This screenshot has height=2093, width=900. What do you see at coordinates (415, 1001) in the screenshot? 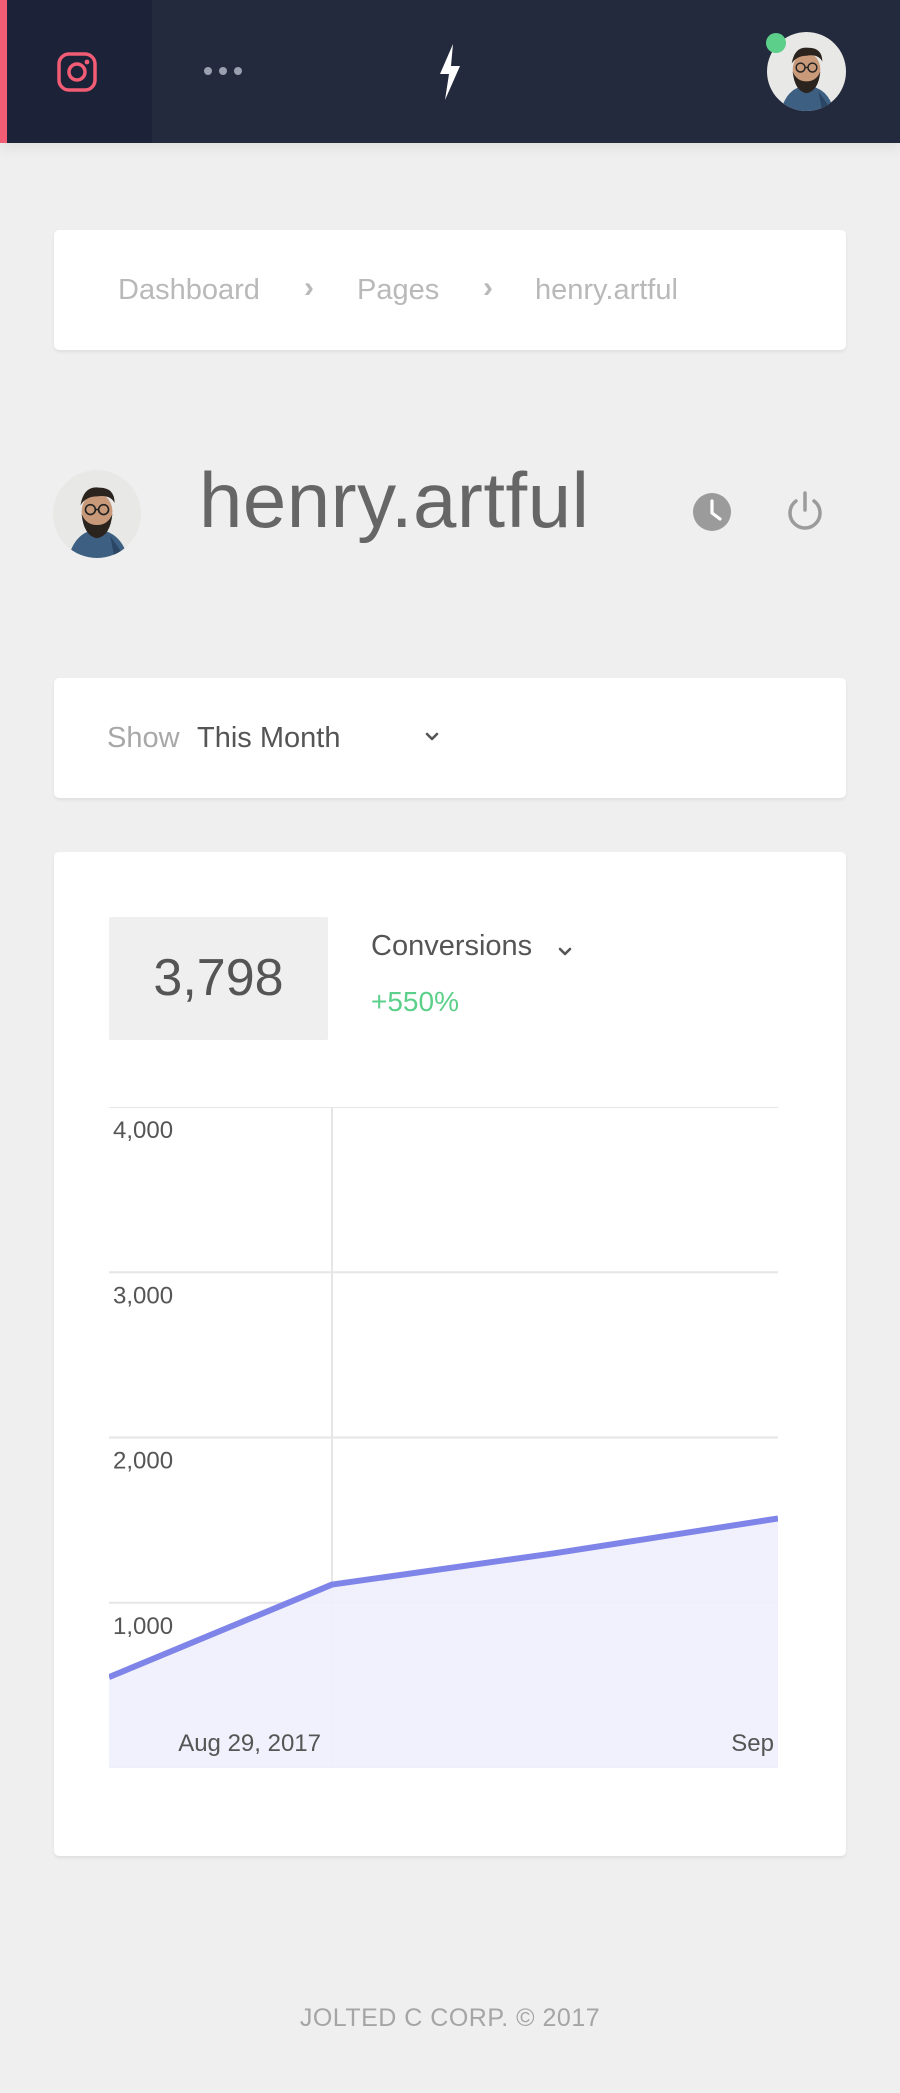
I see `metric-change-percent: +550%` at bounding box center [415, 1001].